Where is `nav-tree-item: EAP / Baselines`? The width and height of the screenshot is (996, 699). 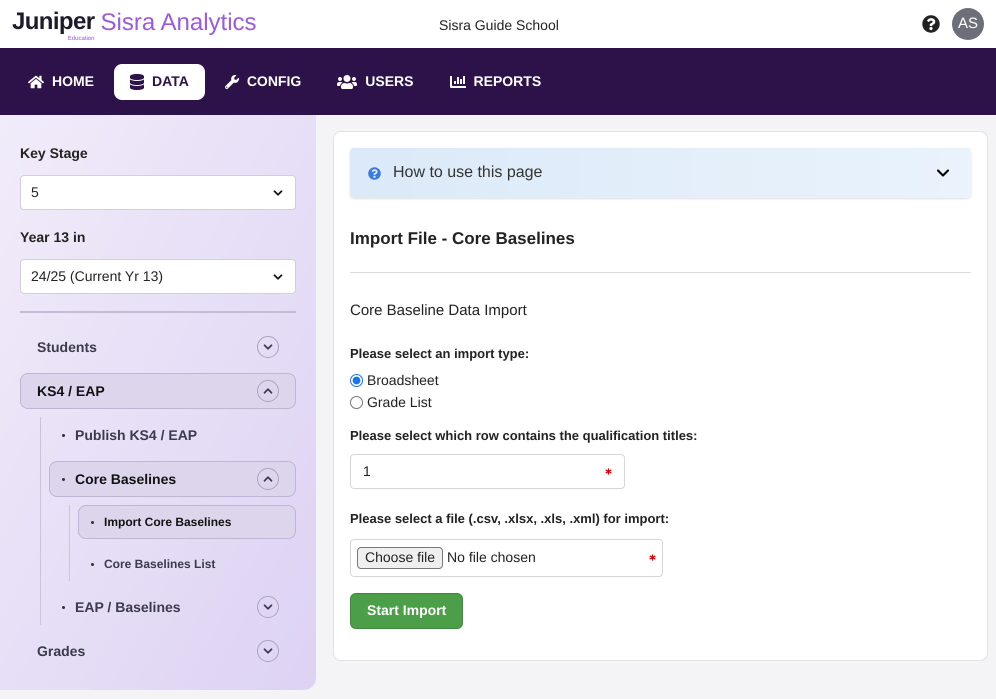 nav-tree-item: EAP / Baselines is located at coordinates (172, 607).